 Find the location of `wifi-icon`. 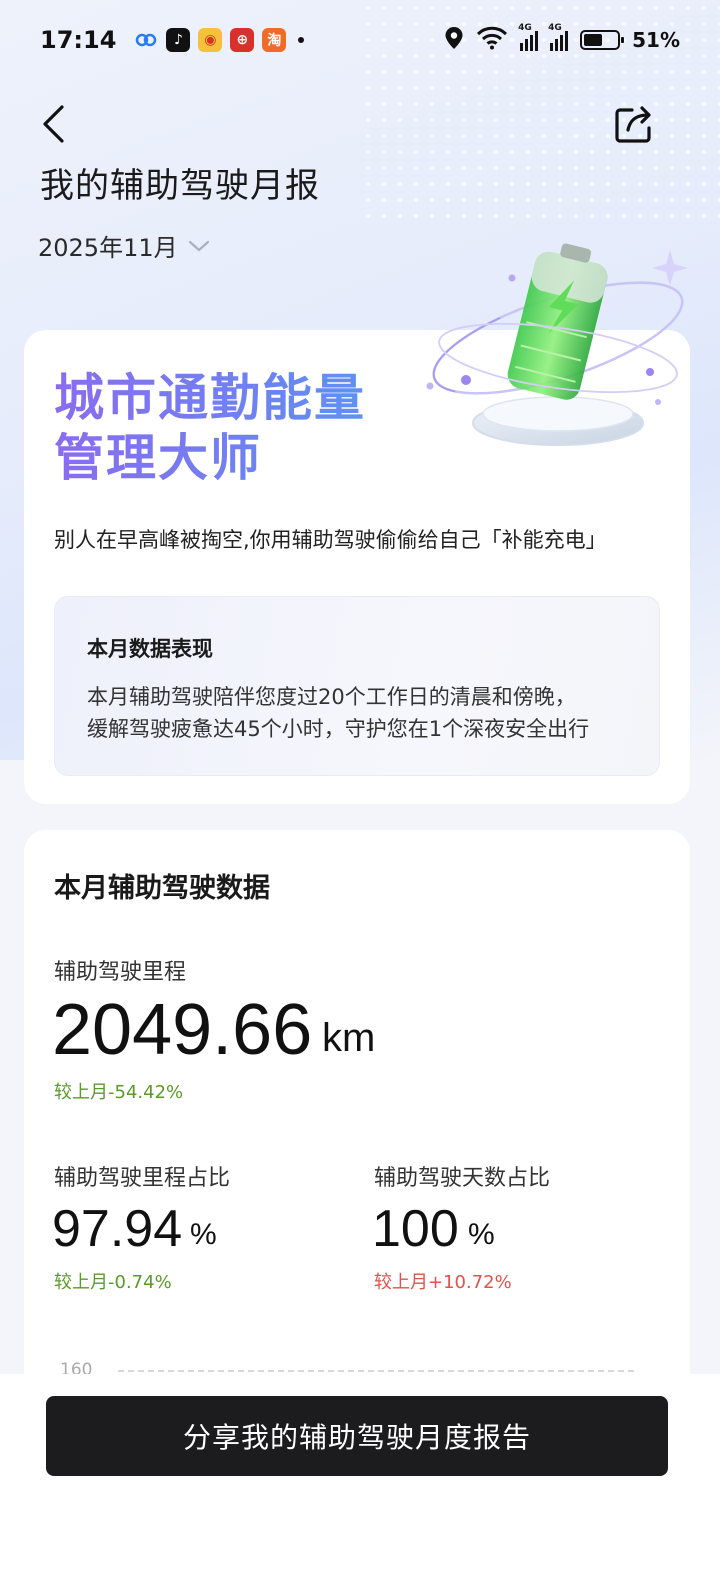

wifi-icon is located at coordinates (492, 40).